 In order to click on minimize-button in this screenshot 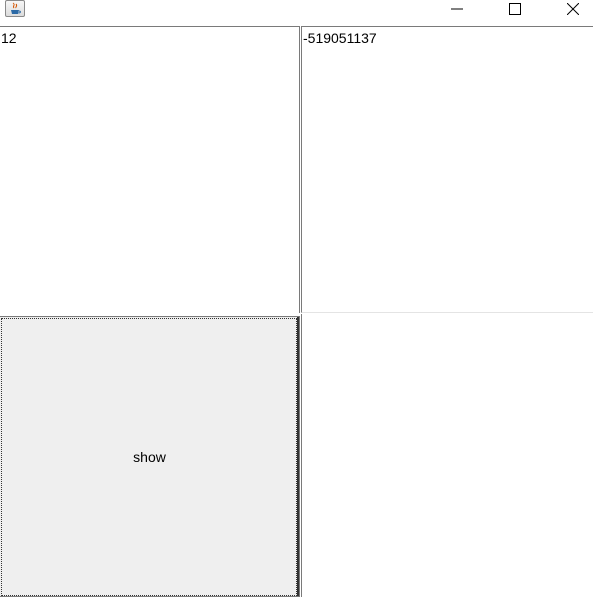, I will do `click(457, 9)`.